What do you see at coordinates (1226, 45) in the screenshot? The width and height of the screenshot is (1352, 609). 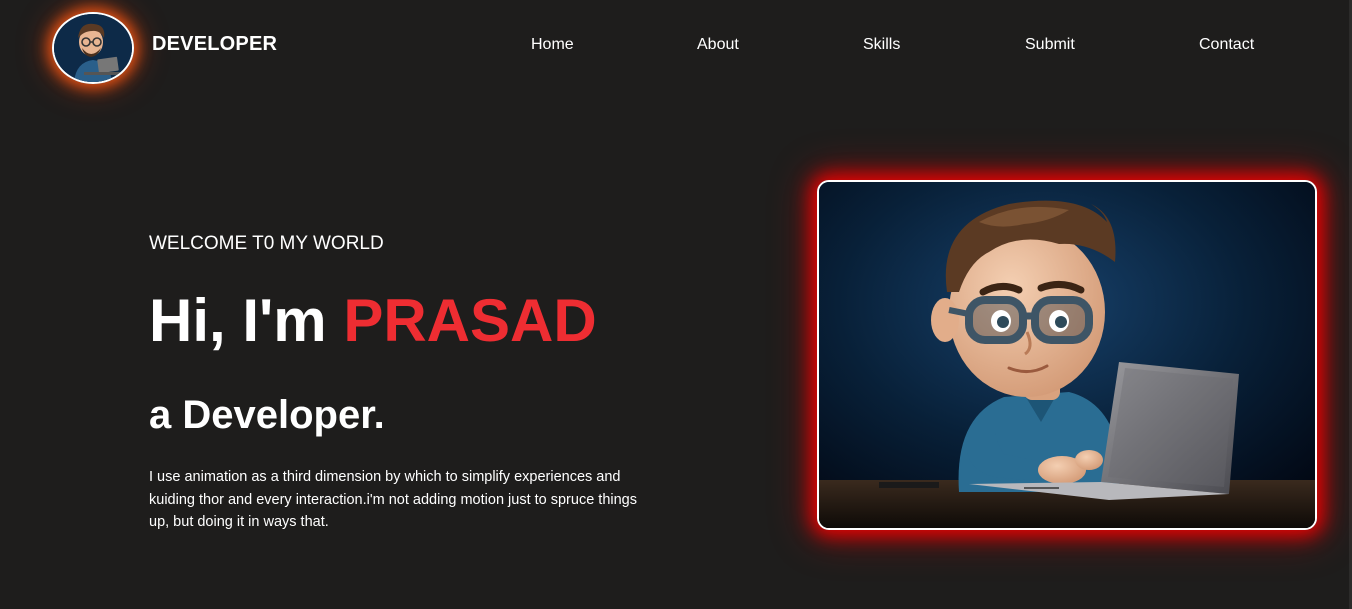 I see `nav-contact: Contact` at bounding box center [1226, 45].